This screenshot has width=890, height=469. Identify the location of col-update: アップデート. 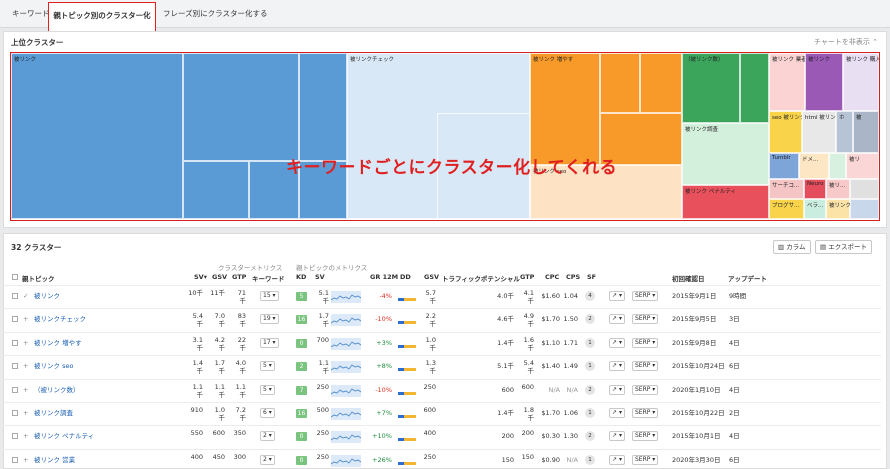
(747, 278).